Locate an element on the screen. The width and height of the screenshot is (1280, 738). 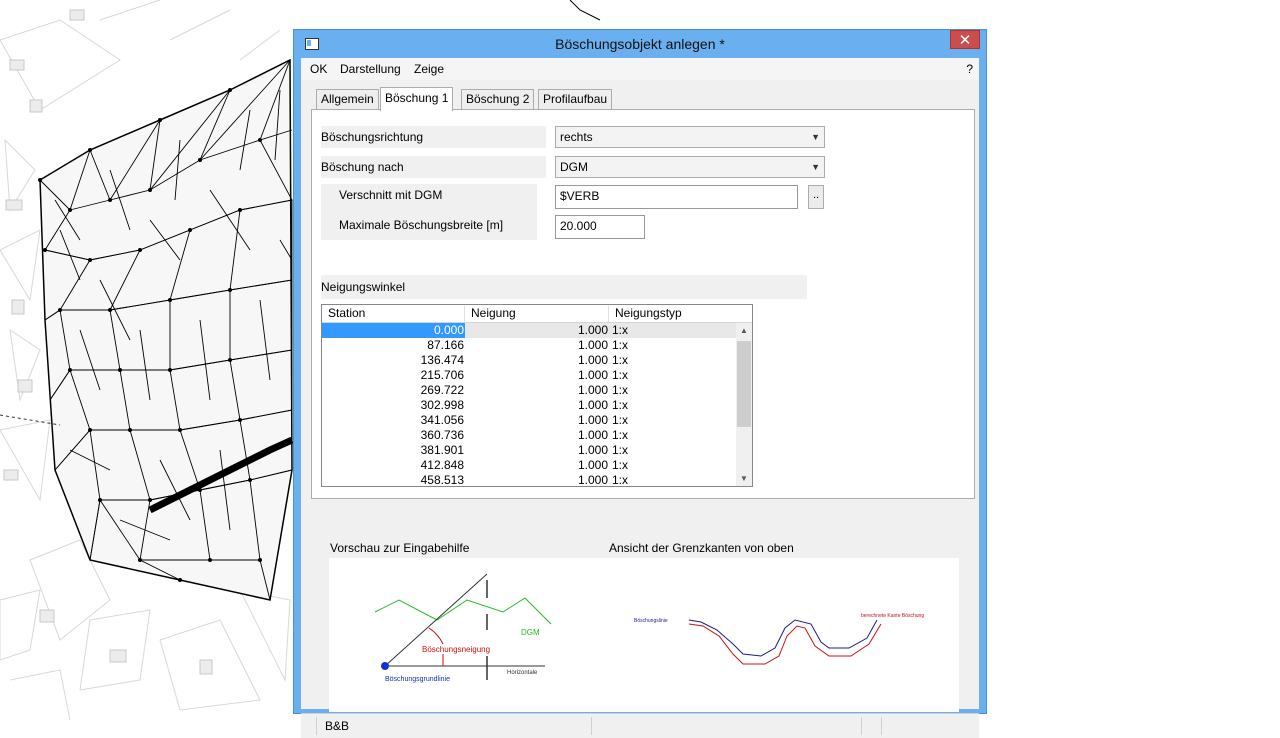
table-row: 136.474 1.000 1:x is located at coordinates (529, 360).